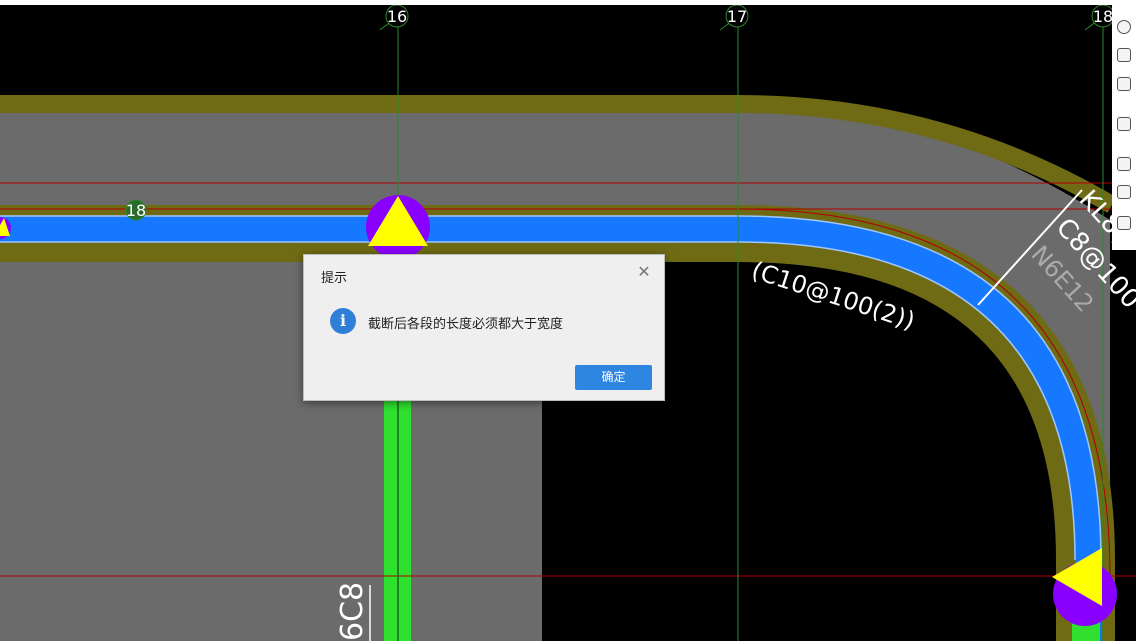  I want to click on info-icon: i, so click(343, 321).